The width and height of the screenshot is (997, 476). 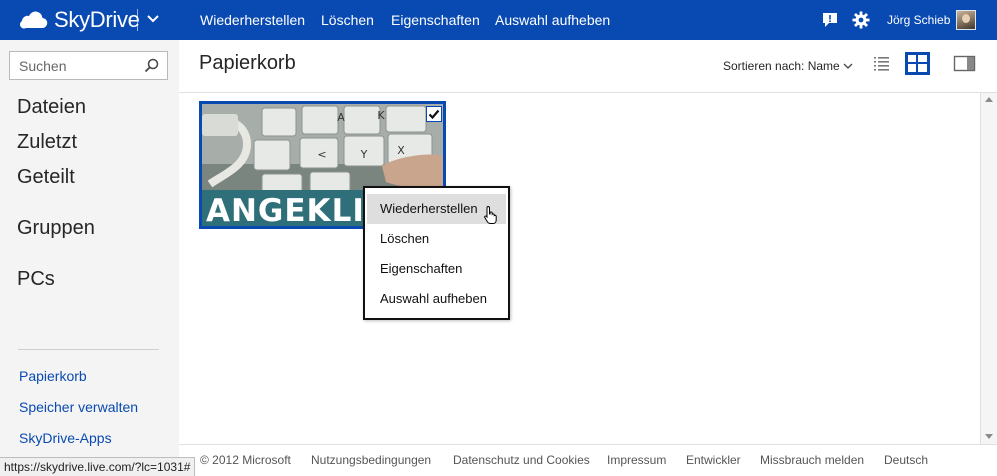 What do you see at coordinates (906, 460) in the screenshot?
I see `footer-link-language: Deutsch` at bounding box center [906, 460].